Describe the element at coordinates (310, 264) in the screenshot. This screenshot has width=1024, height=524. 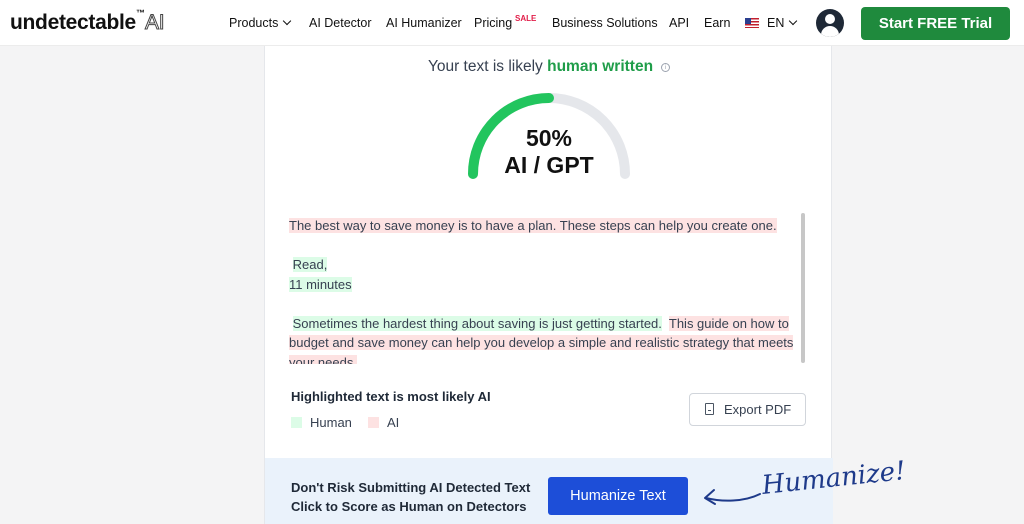
I see `human-highlighted-text: Read,` at that location.